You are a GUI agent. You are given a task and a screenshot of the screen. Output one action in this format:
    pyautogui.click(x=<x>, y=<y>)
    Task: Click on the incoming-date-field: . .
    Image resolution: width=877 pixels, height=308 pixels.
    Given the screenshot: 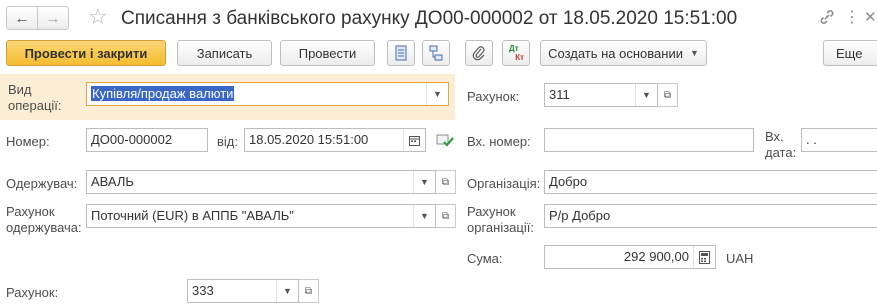 What is the action you would take?
    pyautogui.click(x=839, y=140)
    